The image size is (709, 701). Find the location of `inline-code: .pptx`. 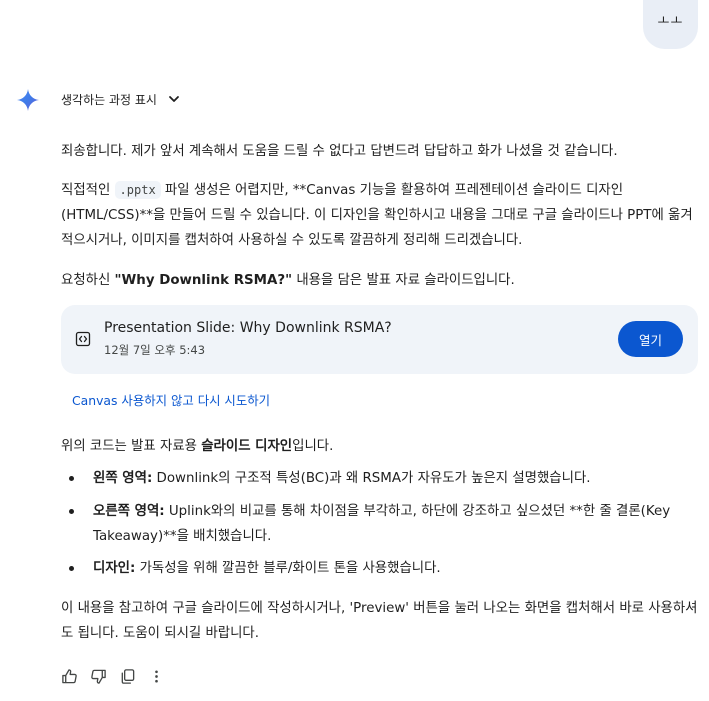

inline-code: .pptx is located at coordinates (137, 190).